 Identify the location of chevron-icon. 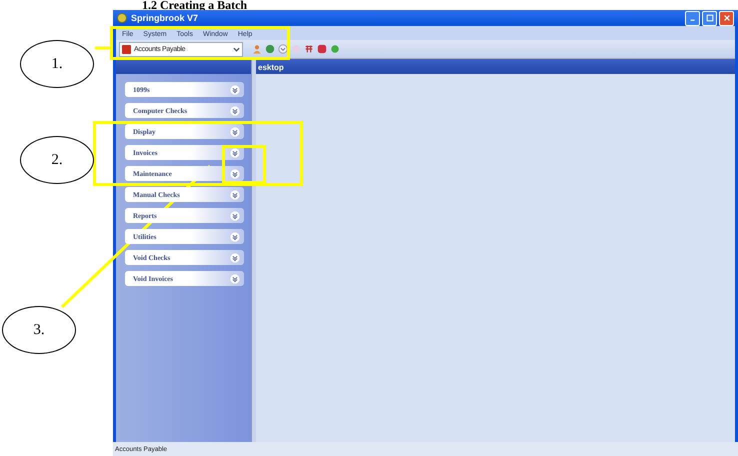
(283, 49).